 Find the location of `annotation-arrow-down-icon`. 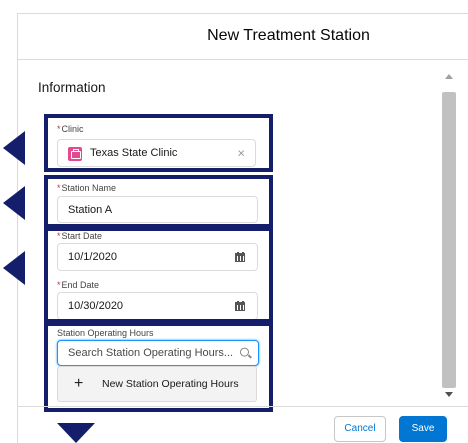

annotation-arrow-down-icon is located at coordinates (76, 433).